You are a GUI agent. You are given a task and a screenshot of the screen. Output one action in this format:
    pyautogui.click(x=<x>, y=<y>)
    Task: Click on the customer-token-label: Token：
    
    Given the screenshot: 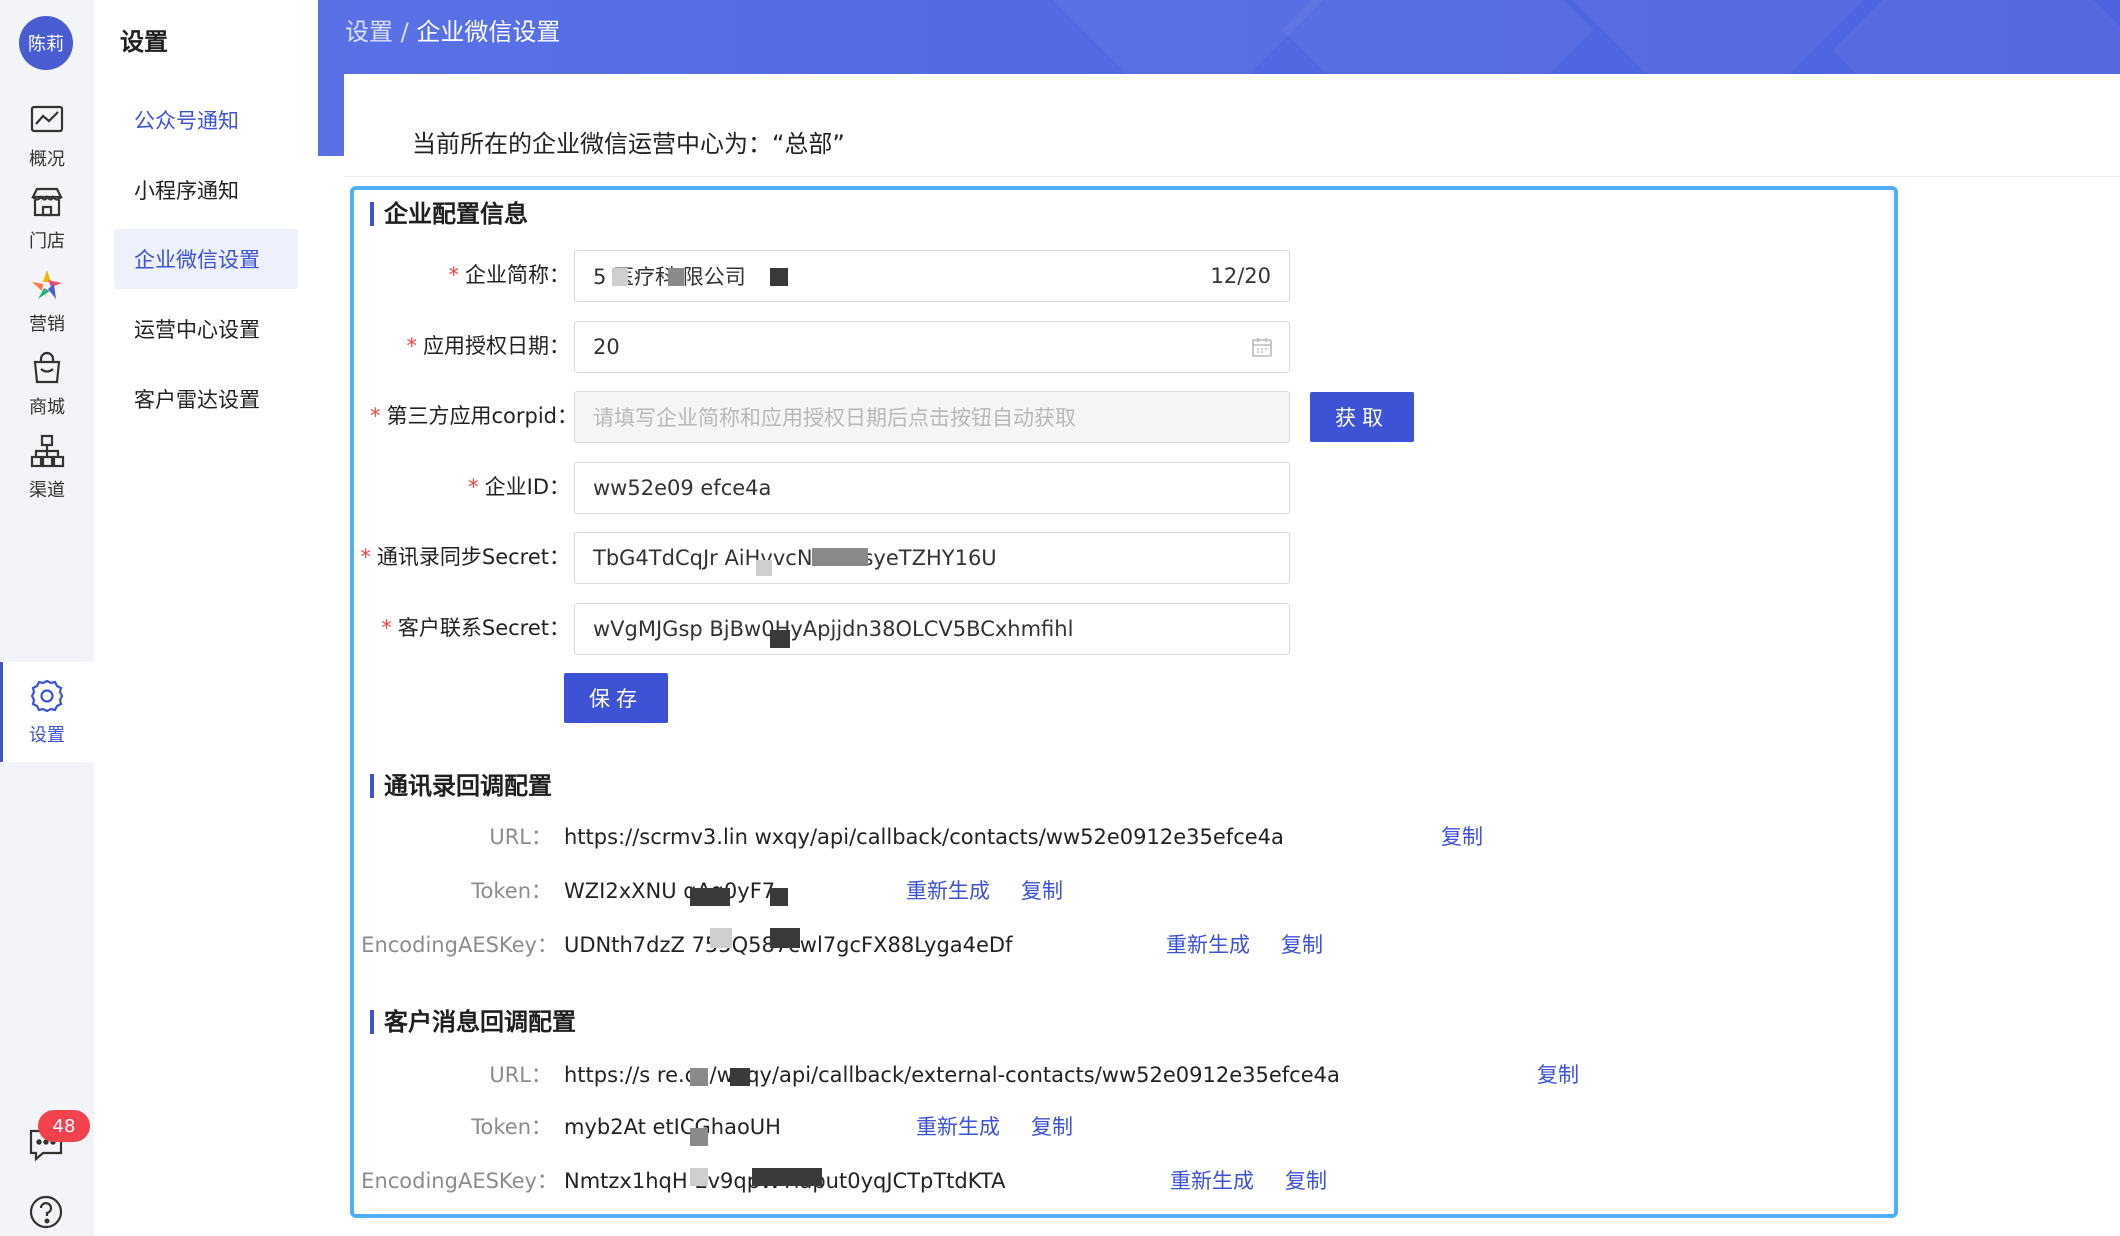 What is the action you would take?
    pyautogui.click(x=511, y=1127)
    